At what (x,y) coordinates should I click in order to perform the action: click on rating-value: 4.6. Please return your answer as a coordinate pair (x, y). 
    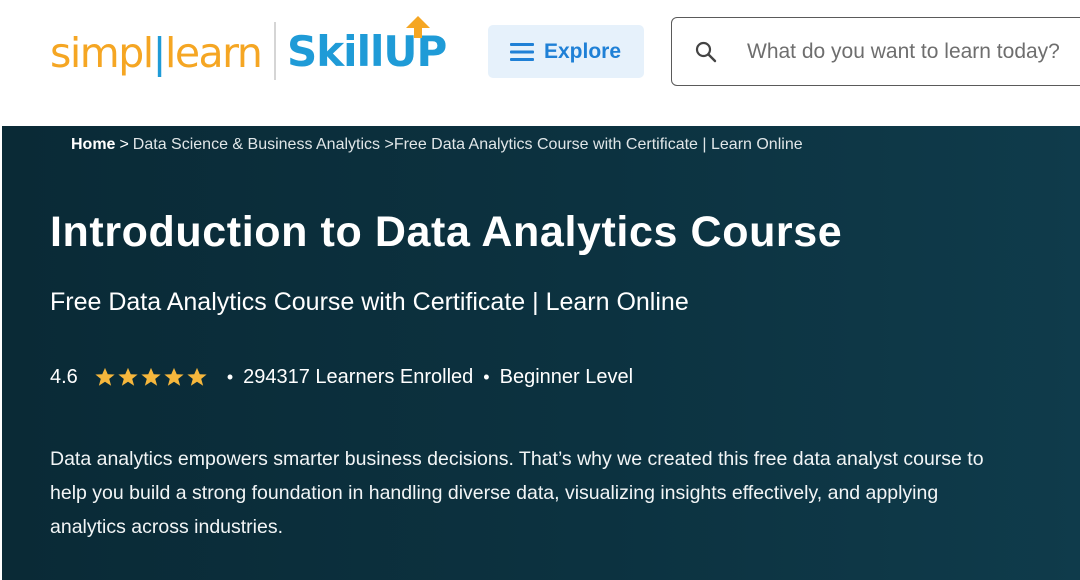
    Looking at the image, I should click on (64, 376).